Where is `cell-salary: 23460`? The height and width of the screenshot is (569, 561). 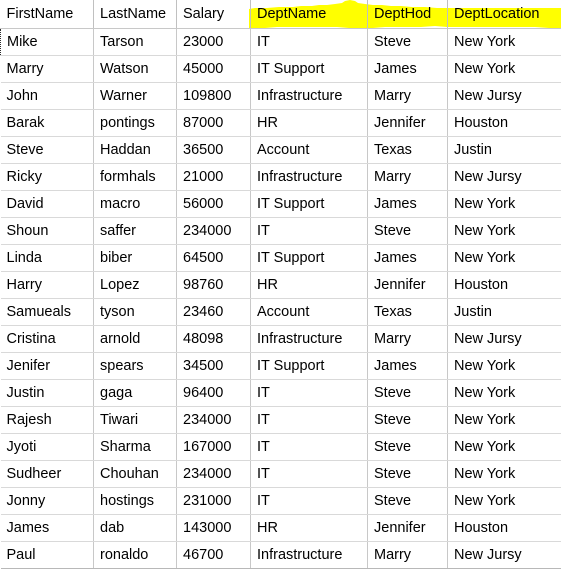 cell-salary: 23460 is located at coordinates (214, 312).